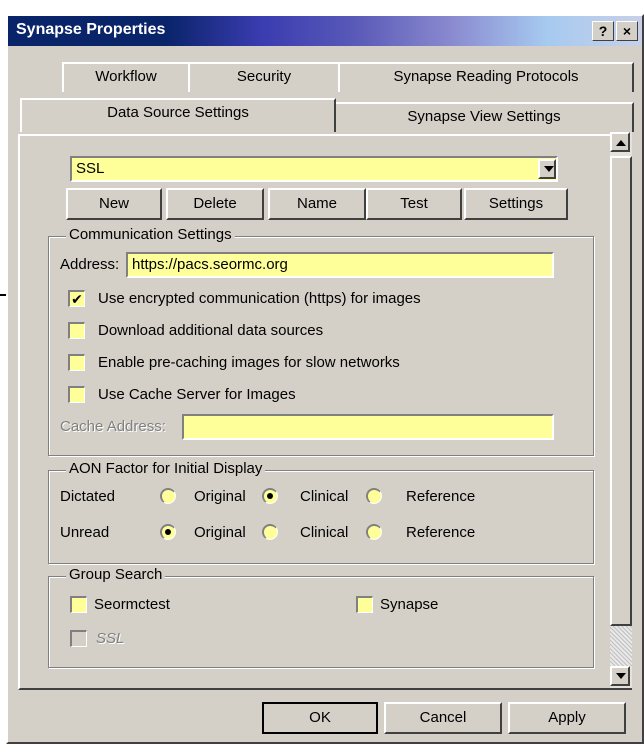 This screenshot has height=744, width=644. Describe the element at coordinates (91, 29) in the screenshot. I see `window-title: Synapse Properties` at that location.